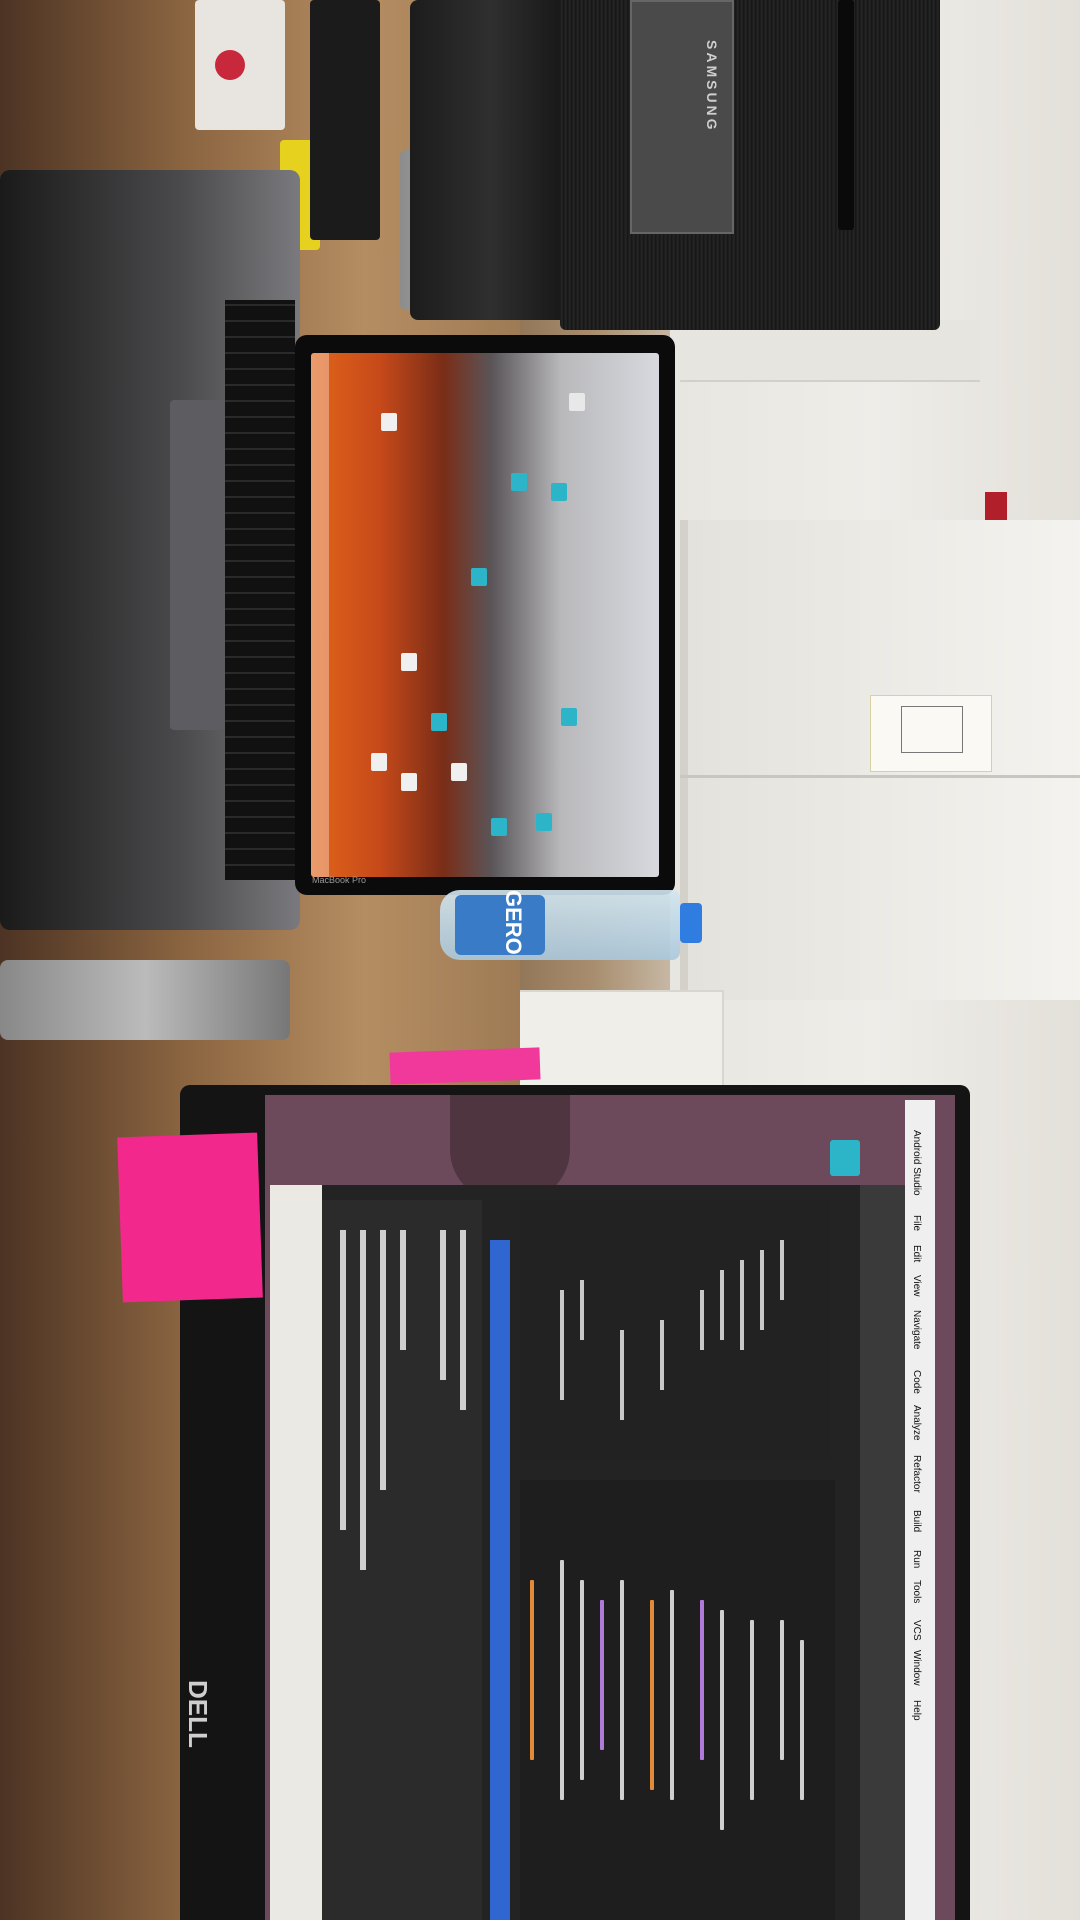 Image resolution: width=1080 pixels, height=1920 pixels. What do you see at coordinates (916, 1423) in the screenshot?
I see `menu-item-analyze: Analyze` at bounding box center [916, 1423].